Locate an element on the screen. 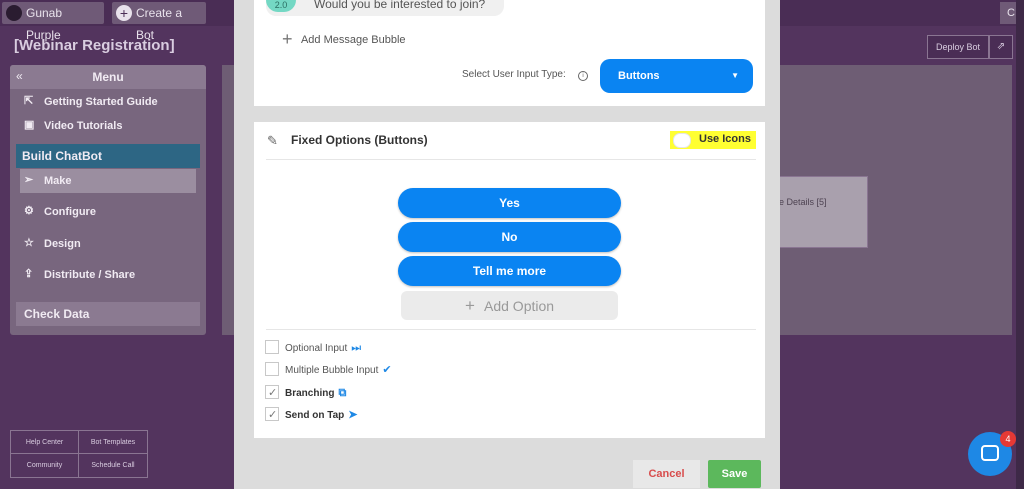 This screenshot has width=1024, height=489. user-input-type-select: Buttons ▼ is located at coordinates (676, 76).